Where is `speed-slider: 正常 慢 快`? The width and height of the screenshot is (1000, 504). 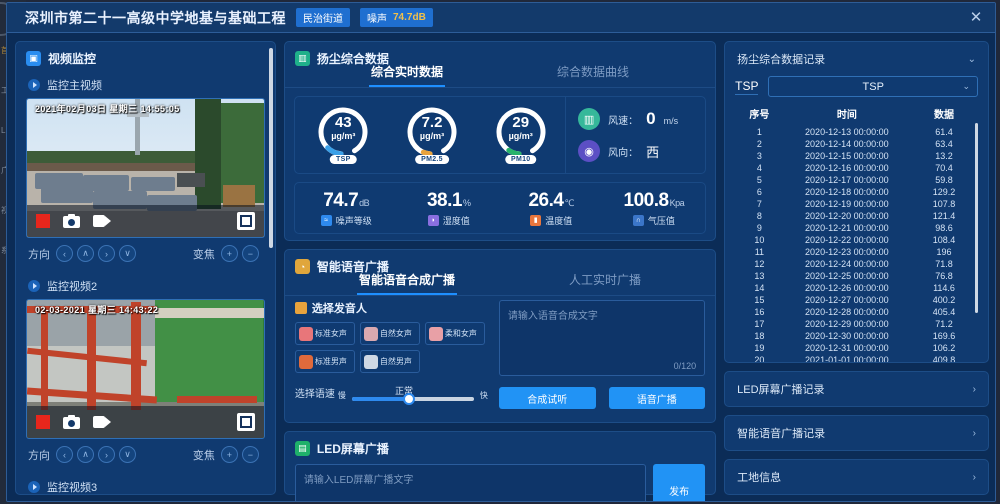 speed-slider: 正常 慢 快 is located at coordinates (413, 395).